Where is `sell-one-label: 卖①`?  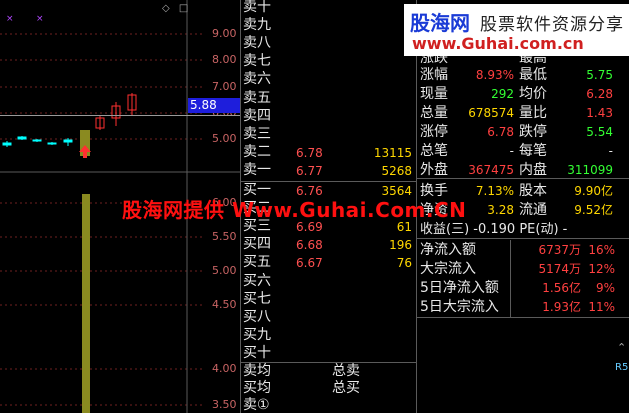 sell-one-label: 卖① is located at coordinates (256, 405).